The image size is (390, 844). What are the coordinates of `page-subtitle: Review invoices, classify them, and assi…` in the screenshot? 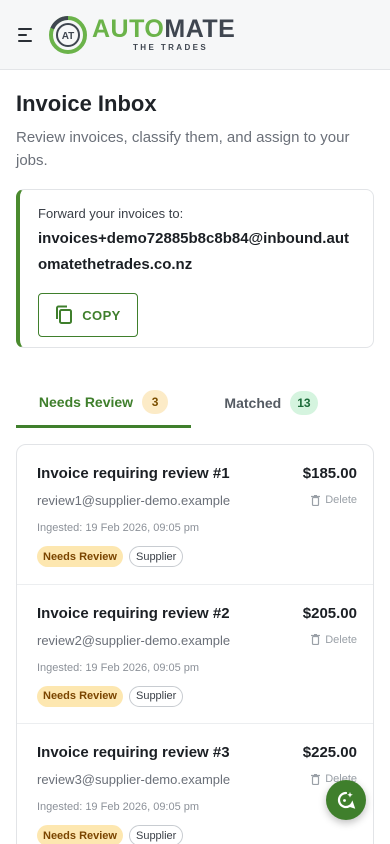 It's located at (183, 149).